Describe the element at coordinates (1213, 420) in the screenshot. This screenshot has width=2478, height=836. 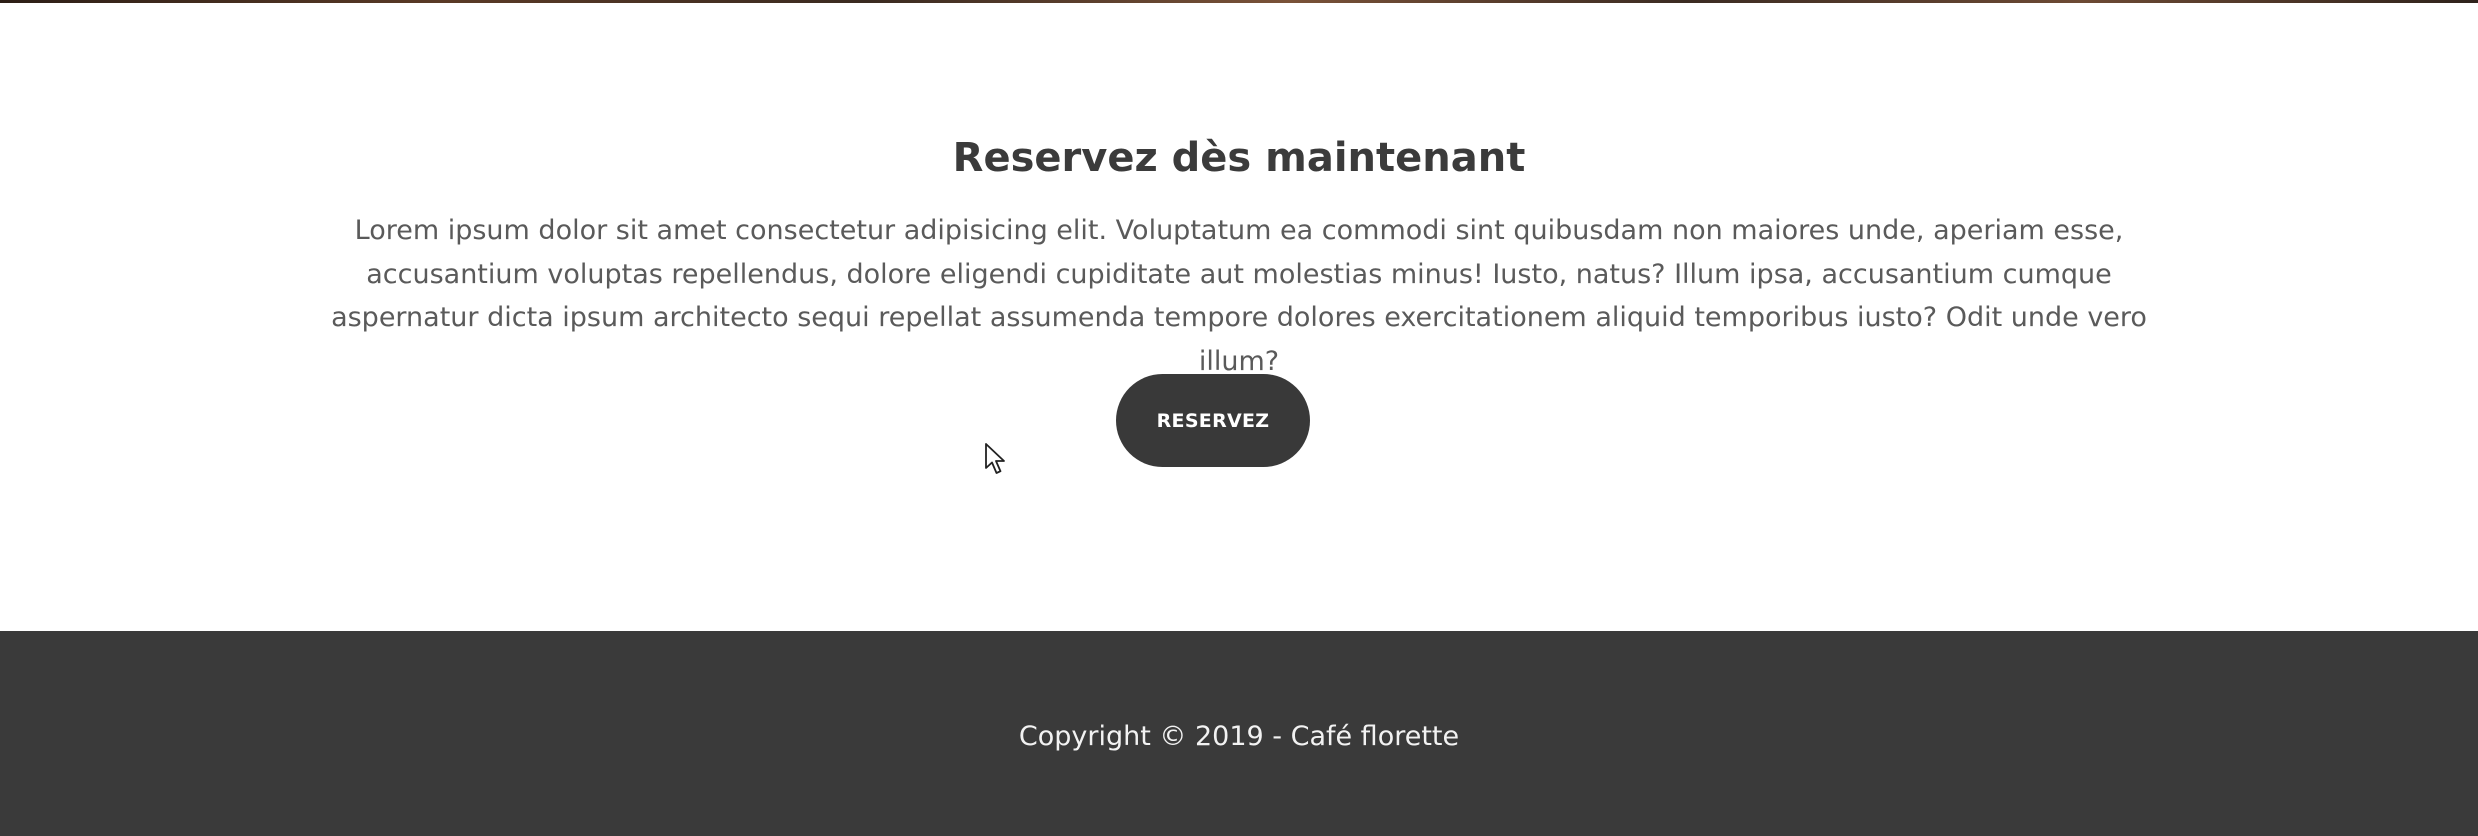
I see `reserve-button: RESERVEZ` at that location.